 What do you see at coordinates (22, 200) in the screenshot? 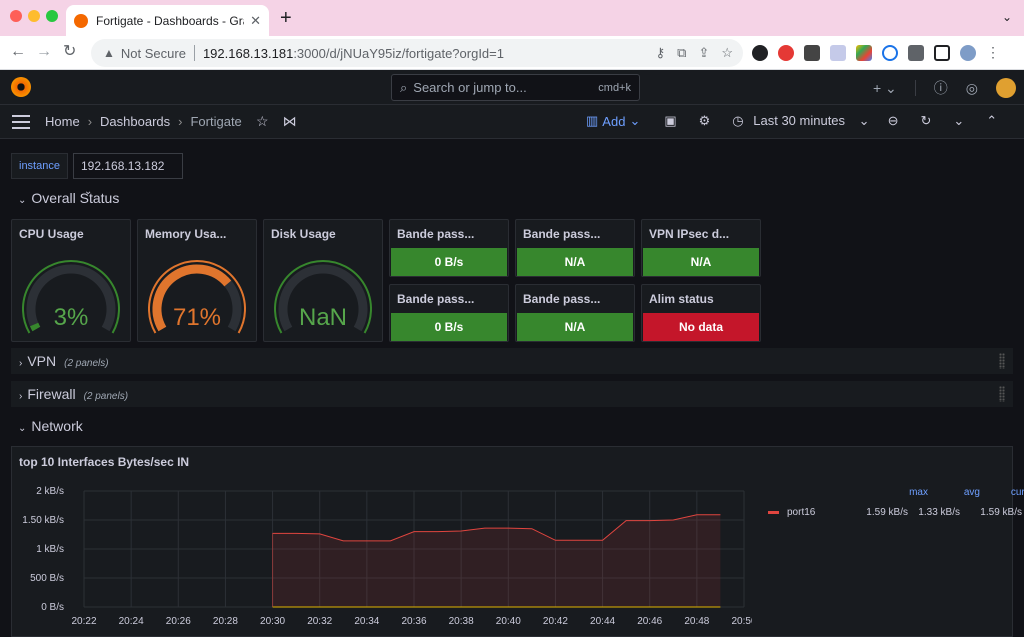
I see `chevron-down-icon: ⌄` at bounding box center [22, 200].